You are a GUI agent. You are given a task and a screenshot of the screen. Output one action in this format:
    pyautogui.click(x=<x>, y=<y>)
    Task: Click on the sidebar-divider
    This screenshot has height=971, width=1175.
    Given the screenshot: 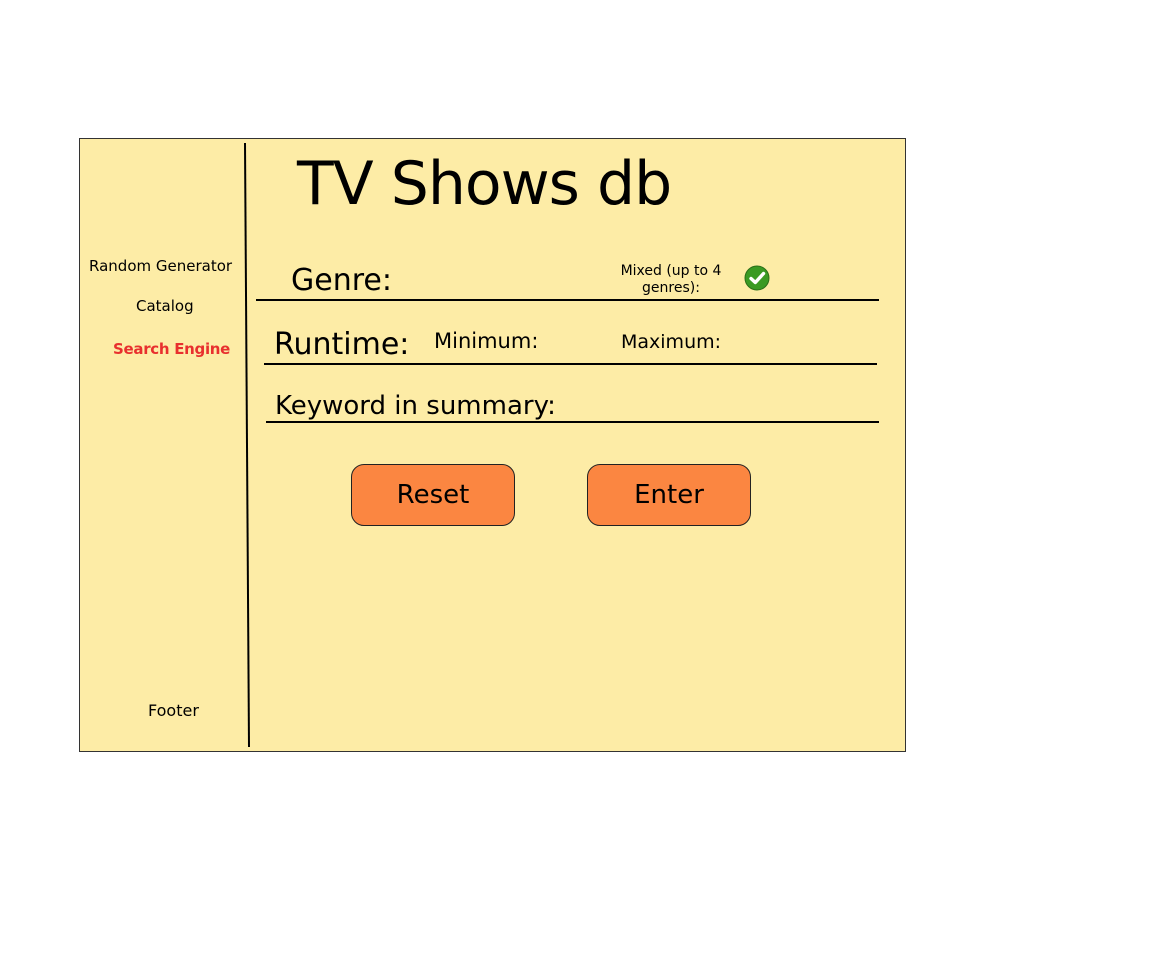 What is the action you would take?
    pyautogui.click(x=247, y=445)
    